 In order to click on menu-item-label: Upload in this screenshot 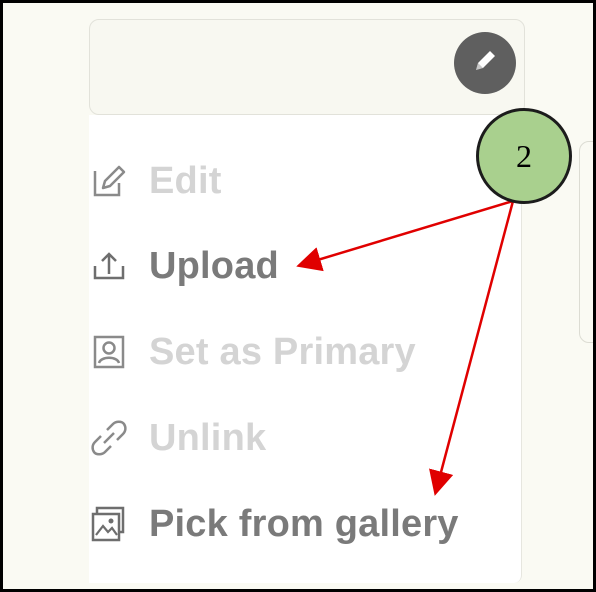, I will do `click(214, 265)`.